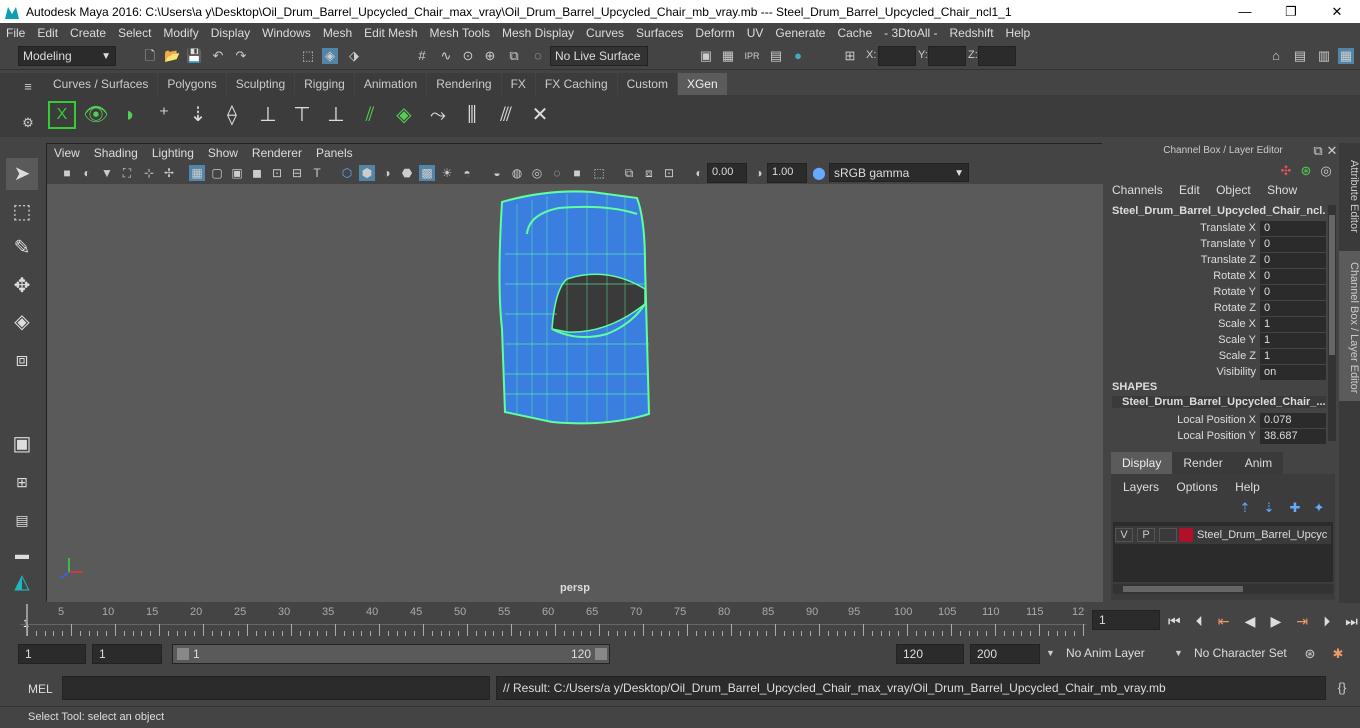  Describe the element at coordinates (194, 56) in the screenshot. I see `save-scene-icon: 💾` at that location.